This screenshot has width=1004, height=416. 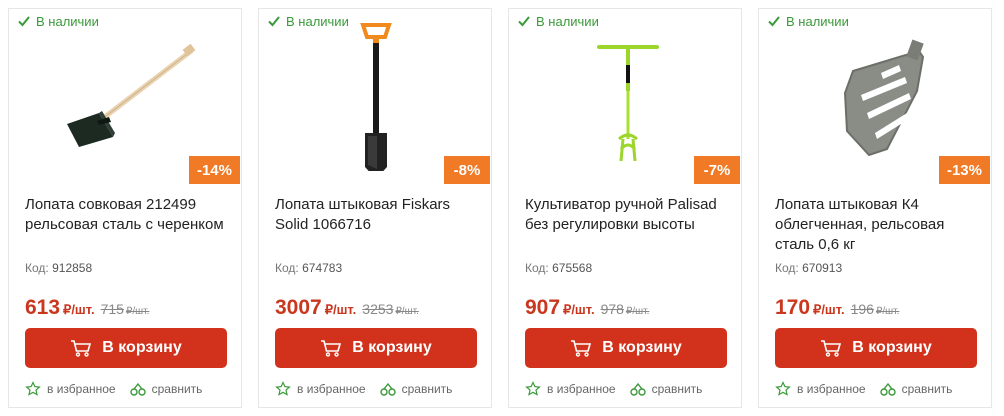 I want to click on code-value: 912858, so click(x=72, y=268).